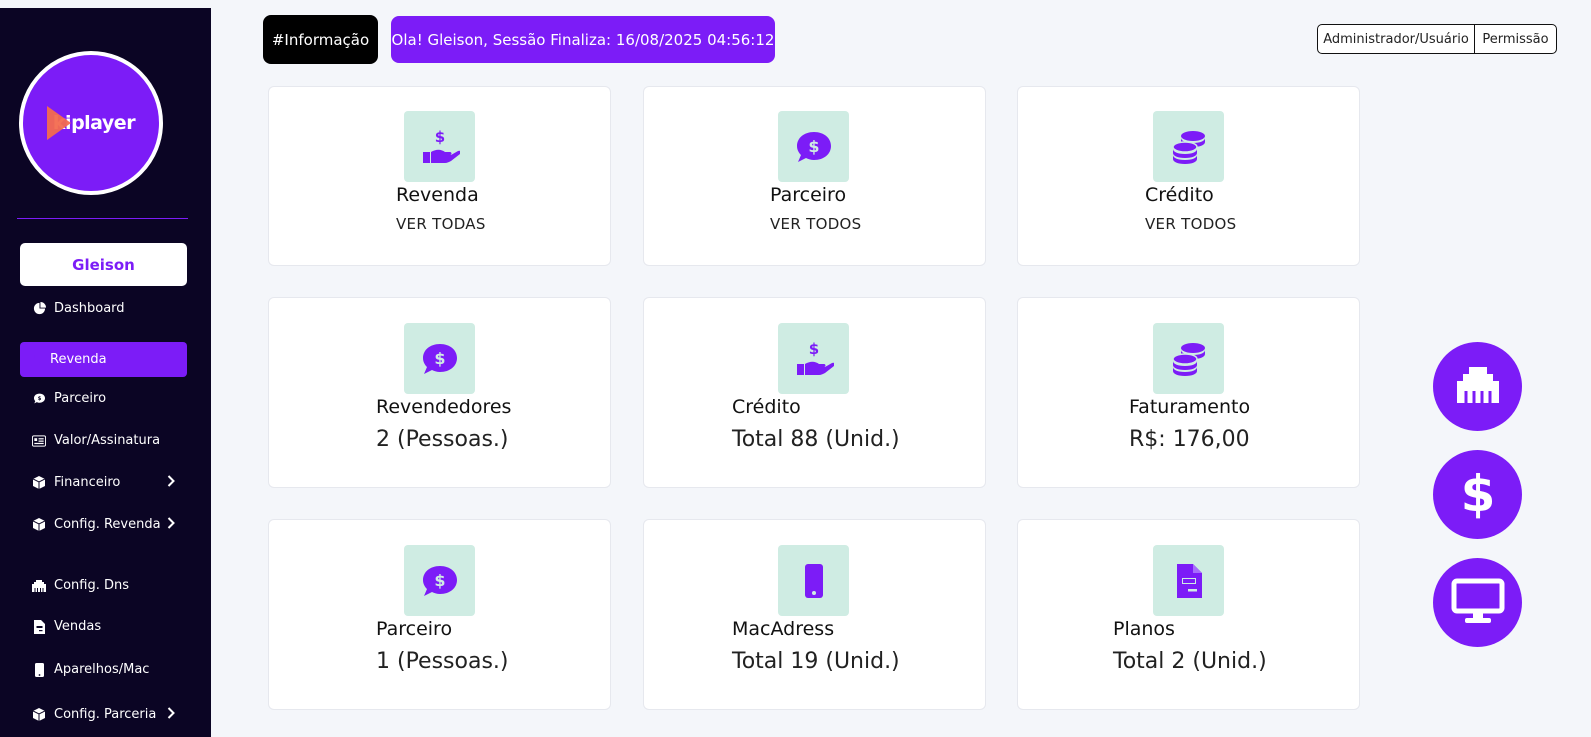 The image size is (1591, 737). Describe the element at coordinates (91, 585) in the screenshot. I see `sidebar-item-label: Config. Dns` at that location.